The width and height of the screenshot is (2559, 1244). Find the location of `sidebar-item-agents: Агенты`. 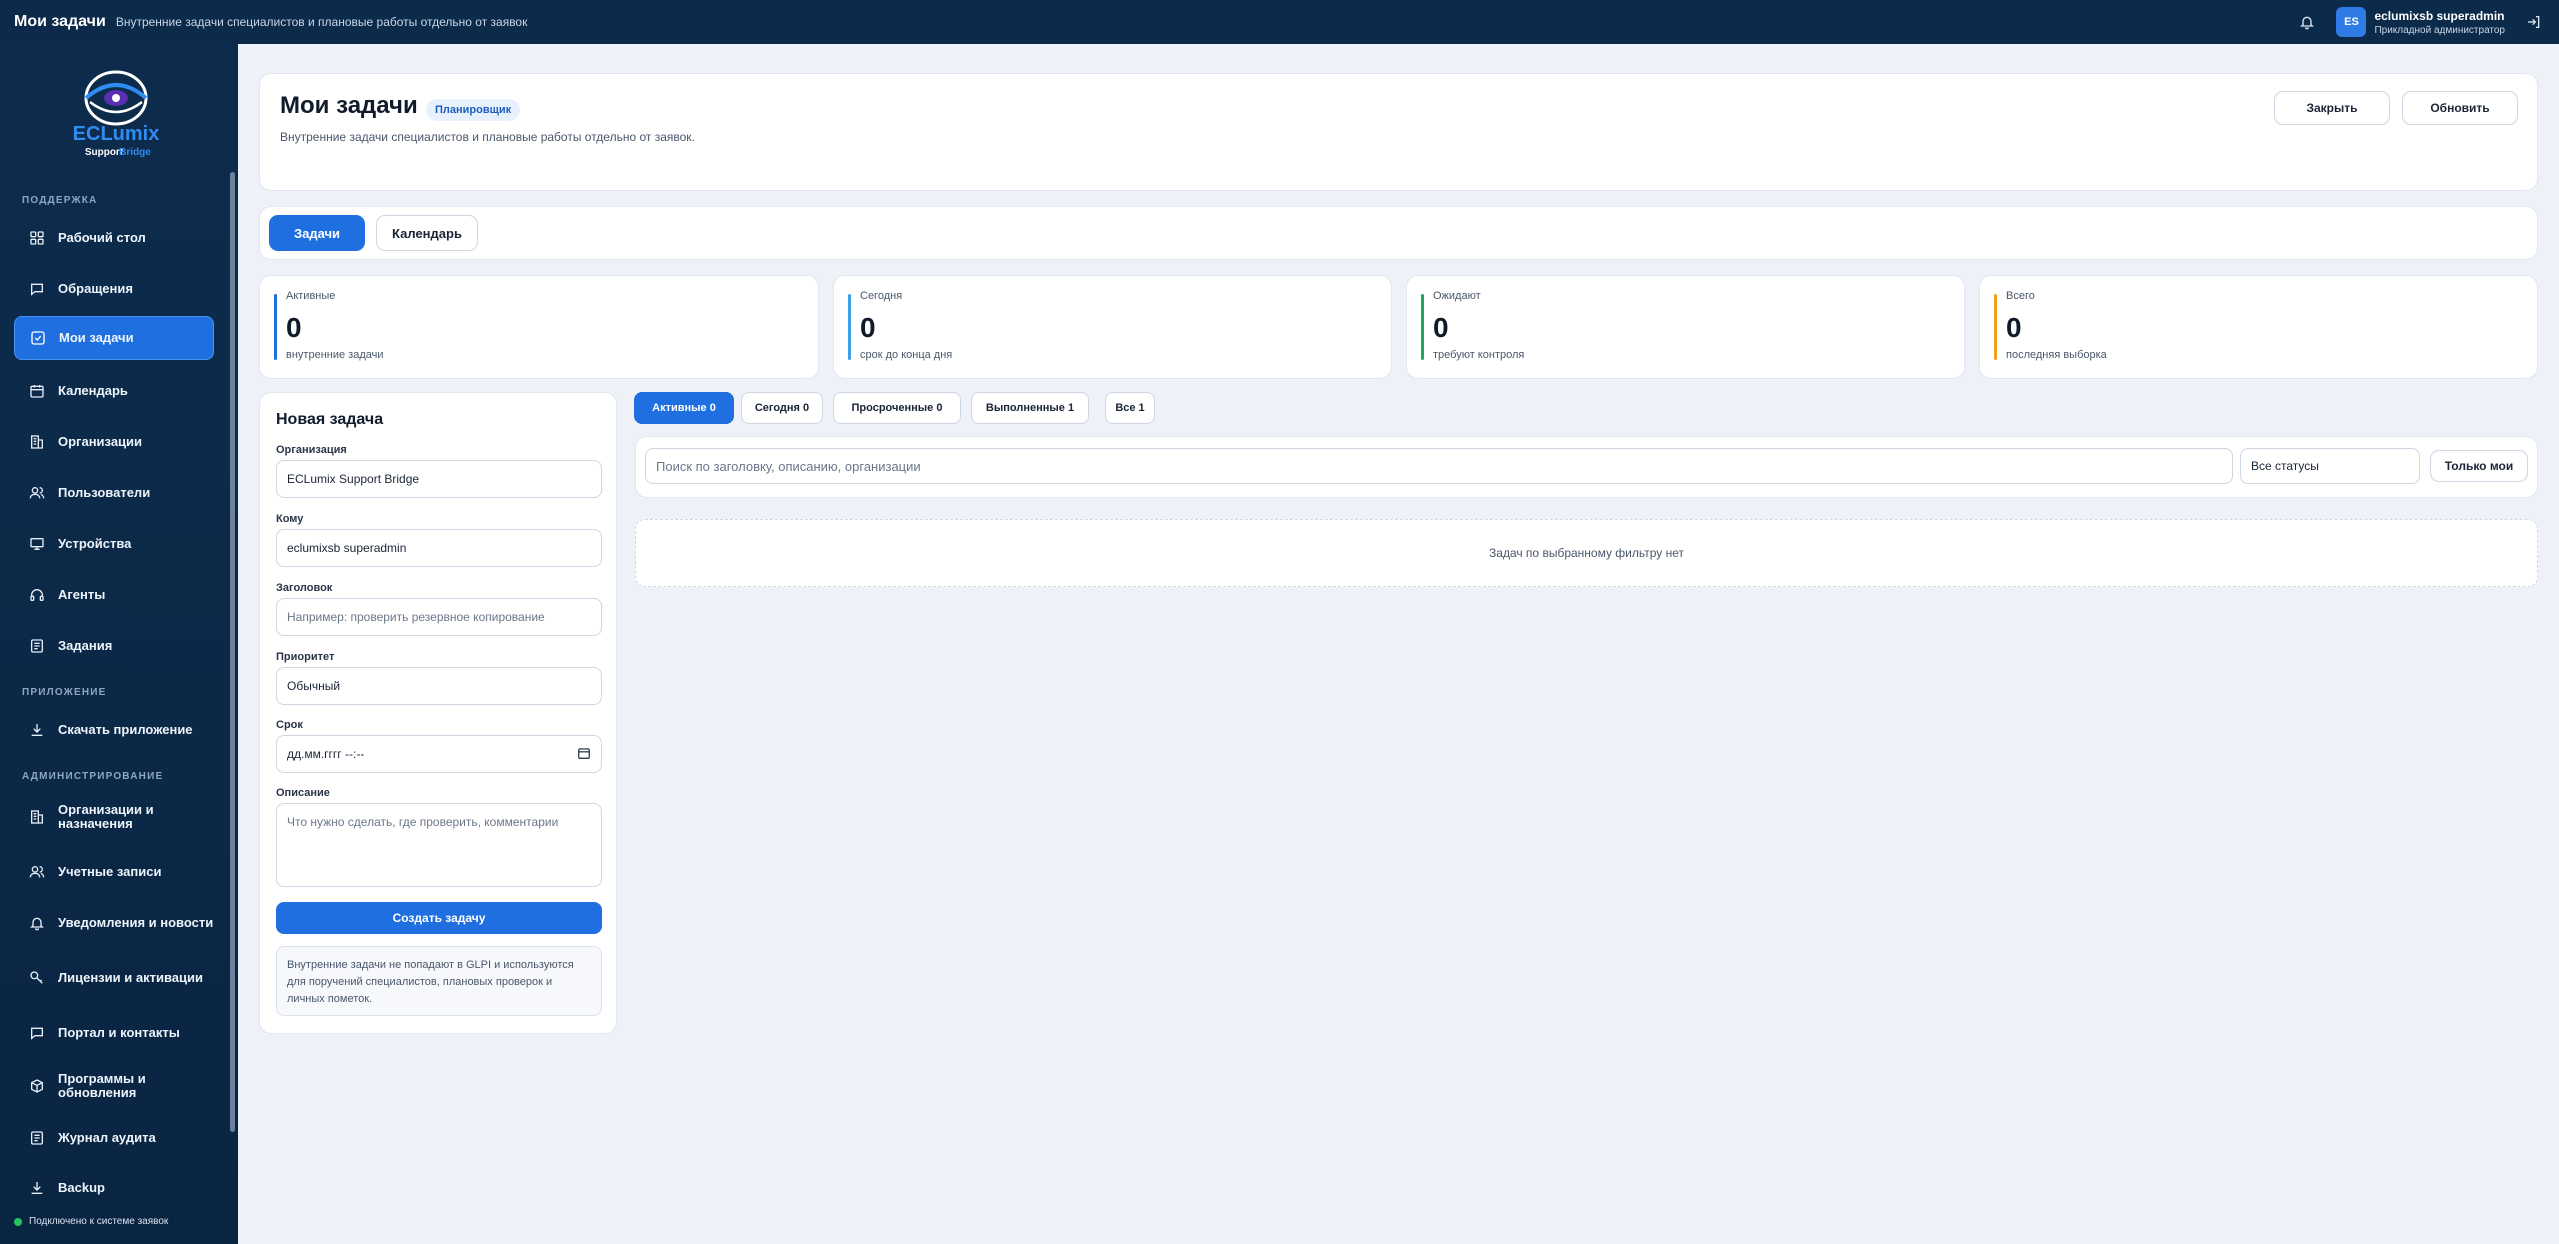

sidebar-item-agents: Агенты is located at coordinates (114, 595).